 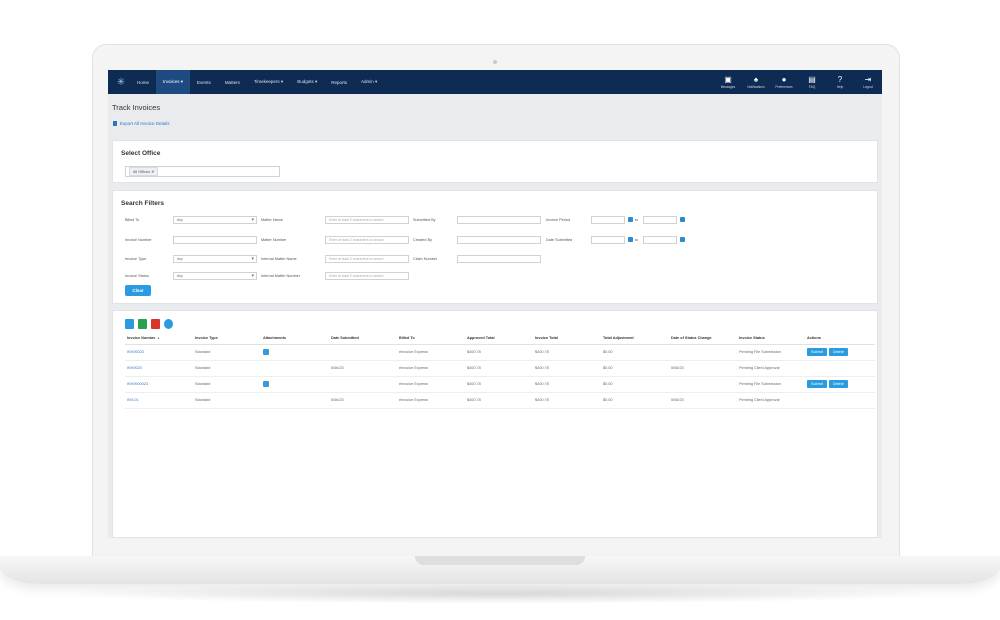 I want to click on invoice-number-link: INV00023, so click(x=159, y=352).